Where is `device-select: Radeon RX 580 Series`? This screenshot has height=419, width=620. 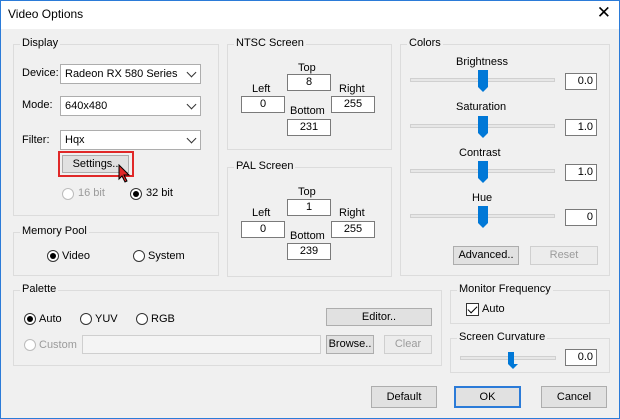
device-select: Radeon RX 580 Series is located at coordinates (130, 74).